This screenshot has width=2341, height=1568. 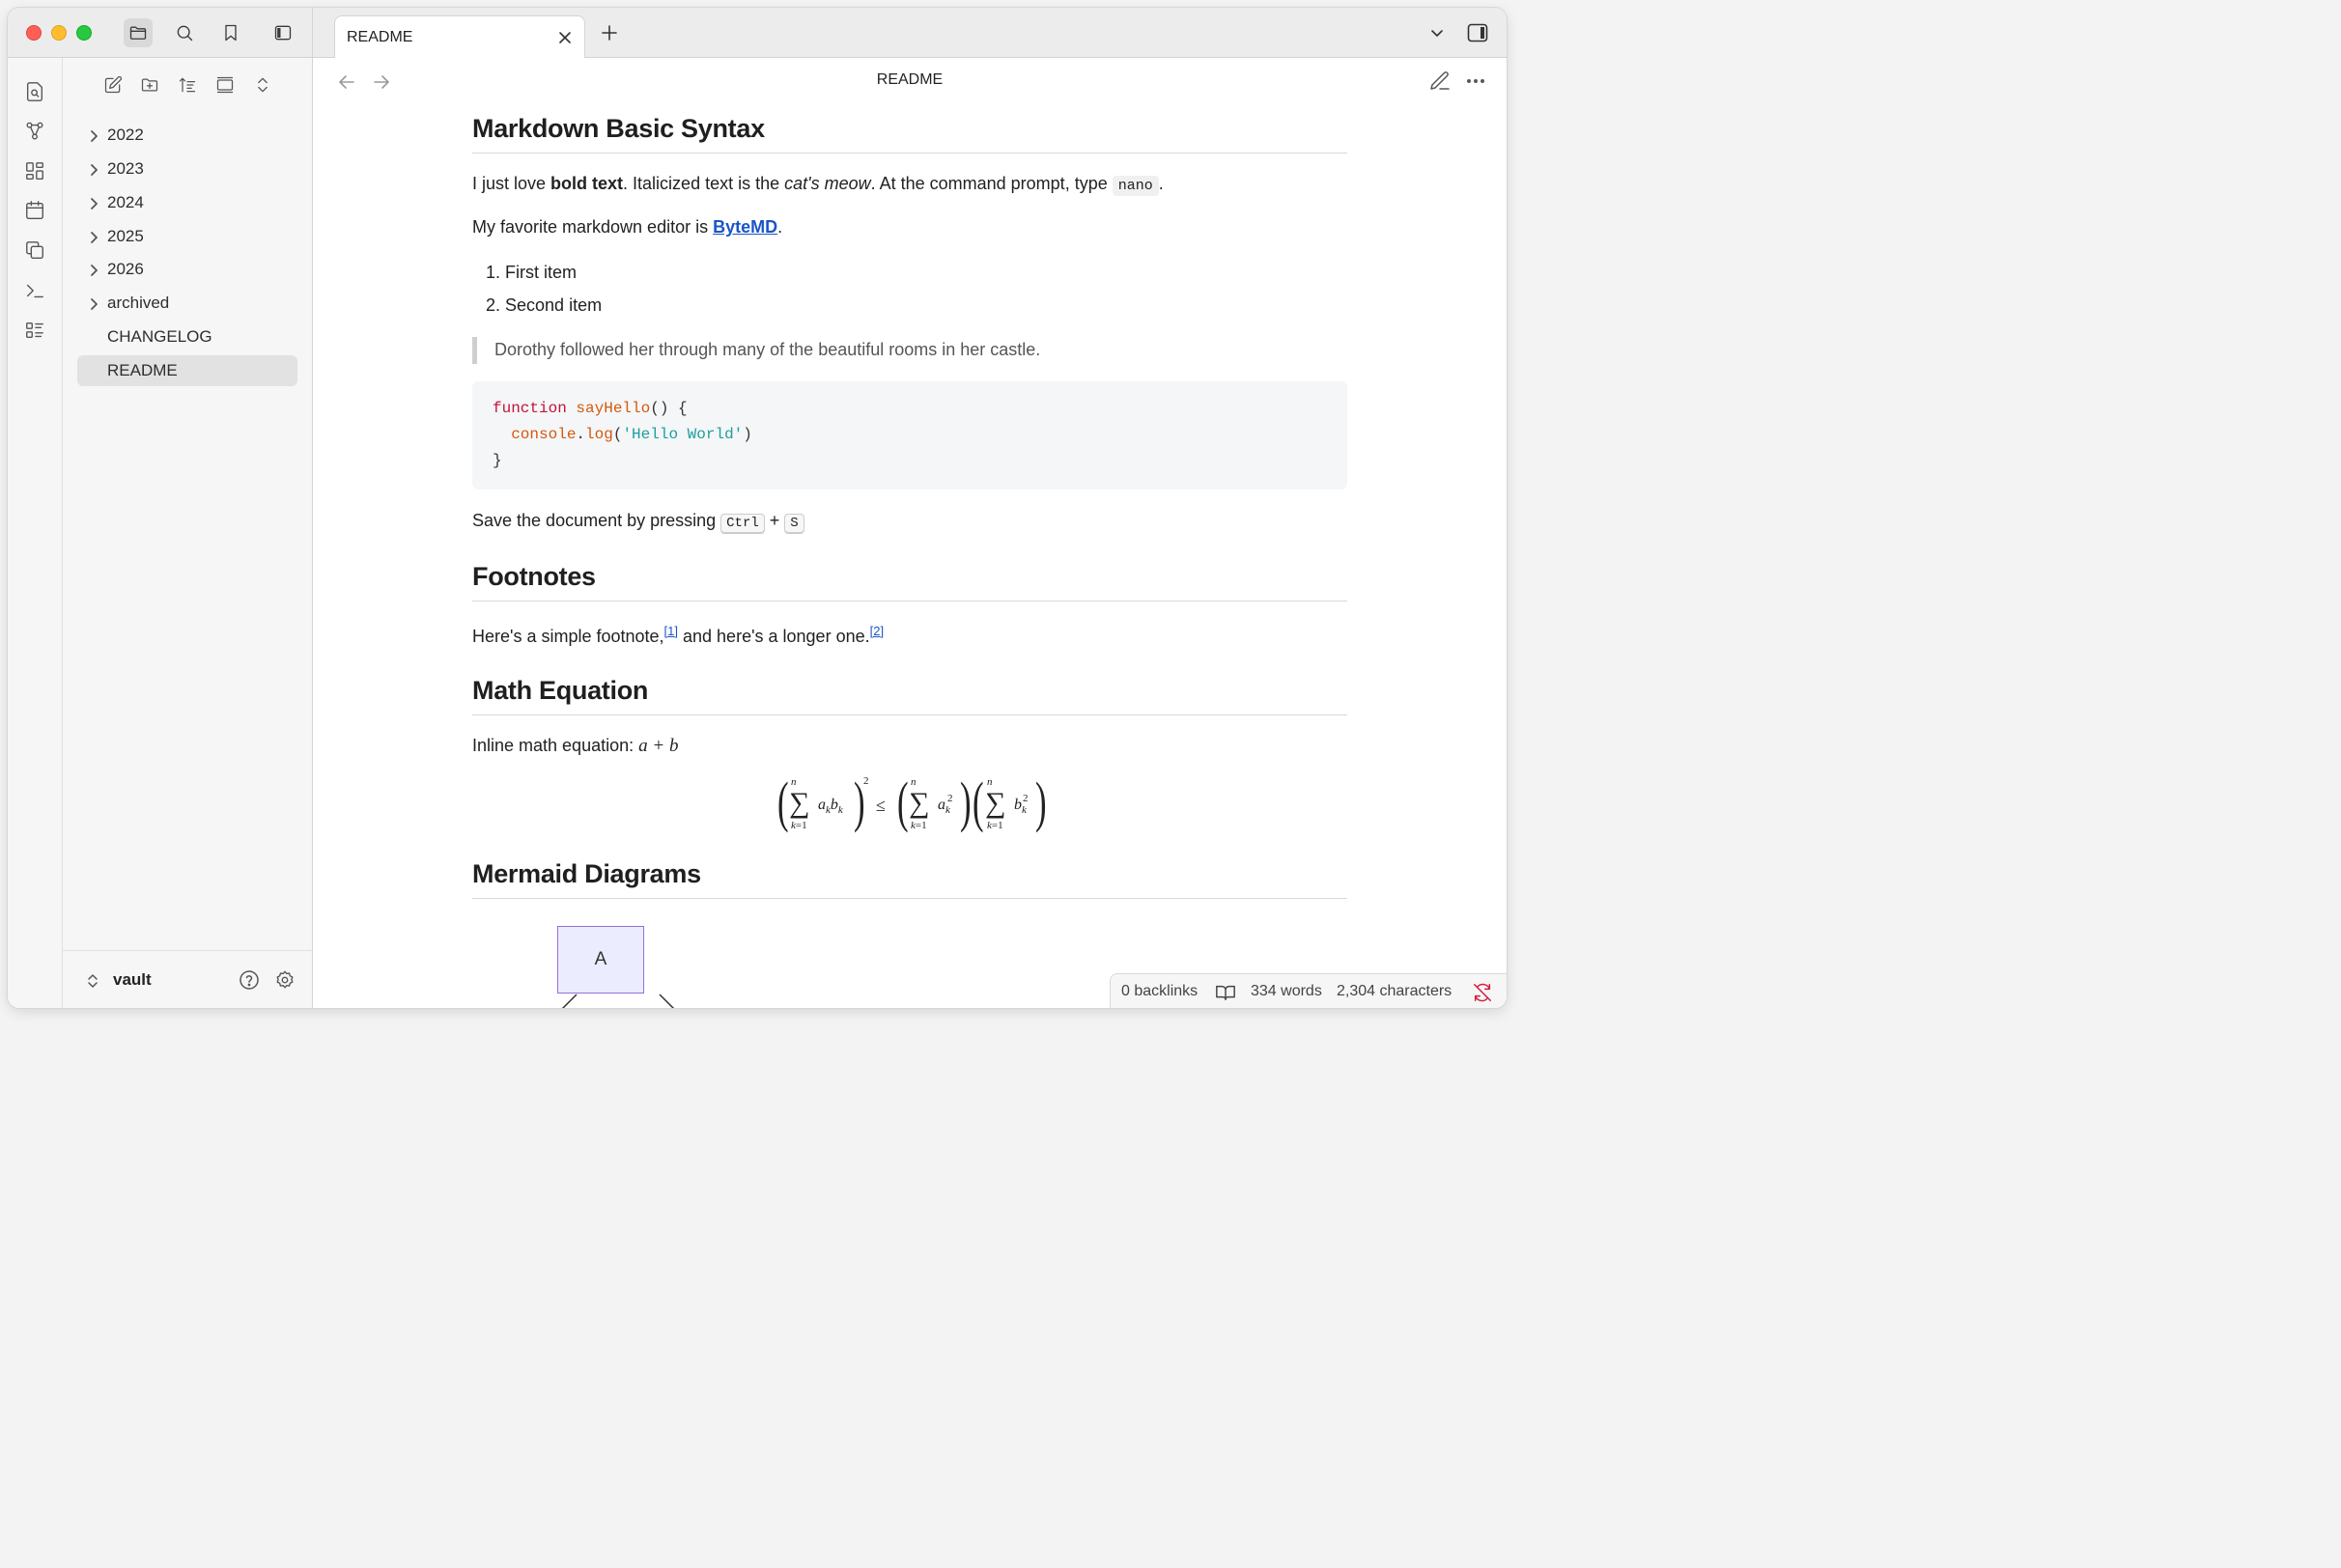 I want to click on left-pane-header, so click(x=160, y=33).